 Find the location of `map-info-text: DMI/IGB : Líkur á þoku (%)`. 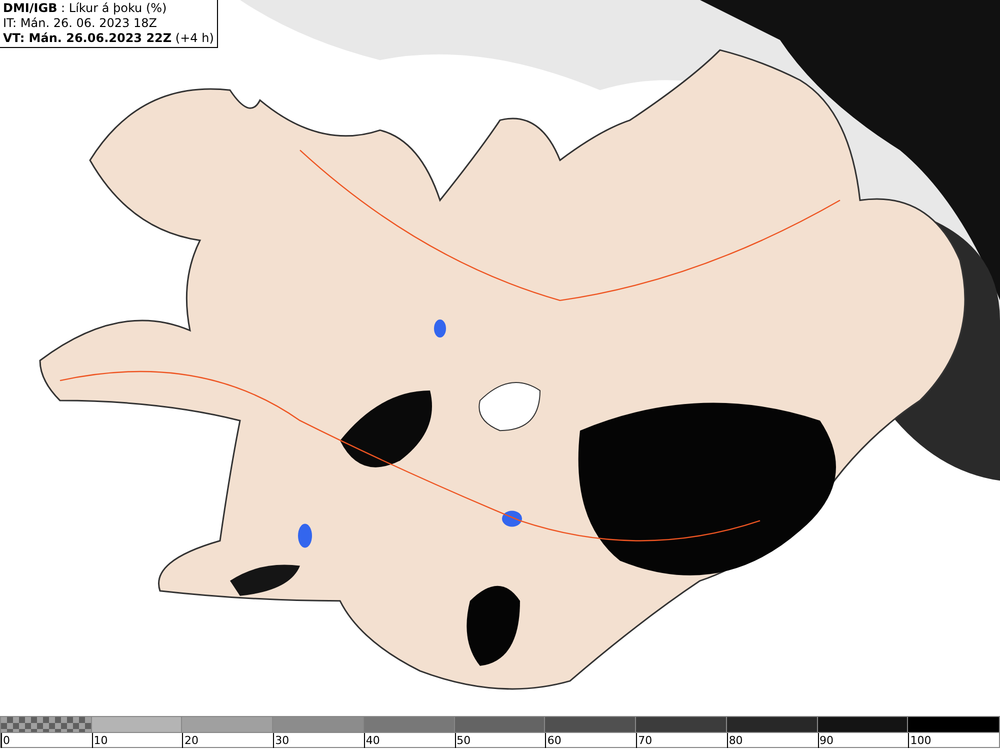

map-info-text: DMI/IGB : Líkur á þoku (%) is located at coordinates (85, 8).